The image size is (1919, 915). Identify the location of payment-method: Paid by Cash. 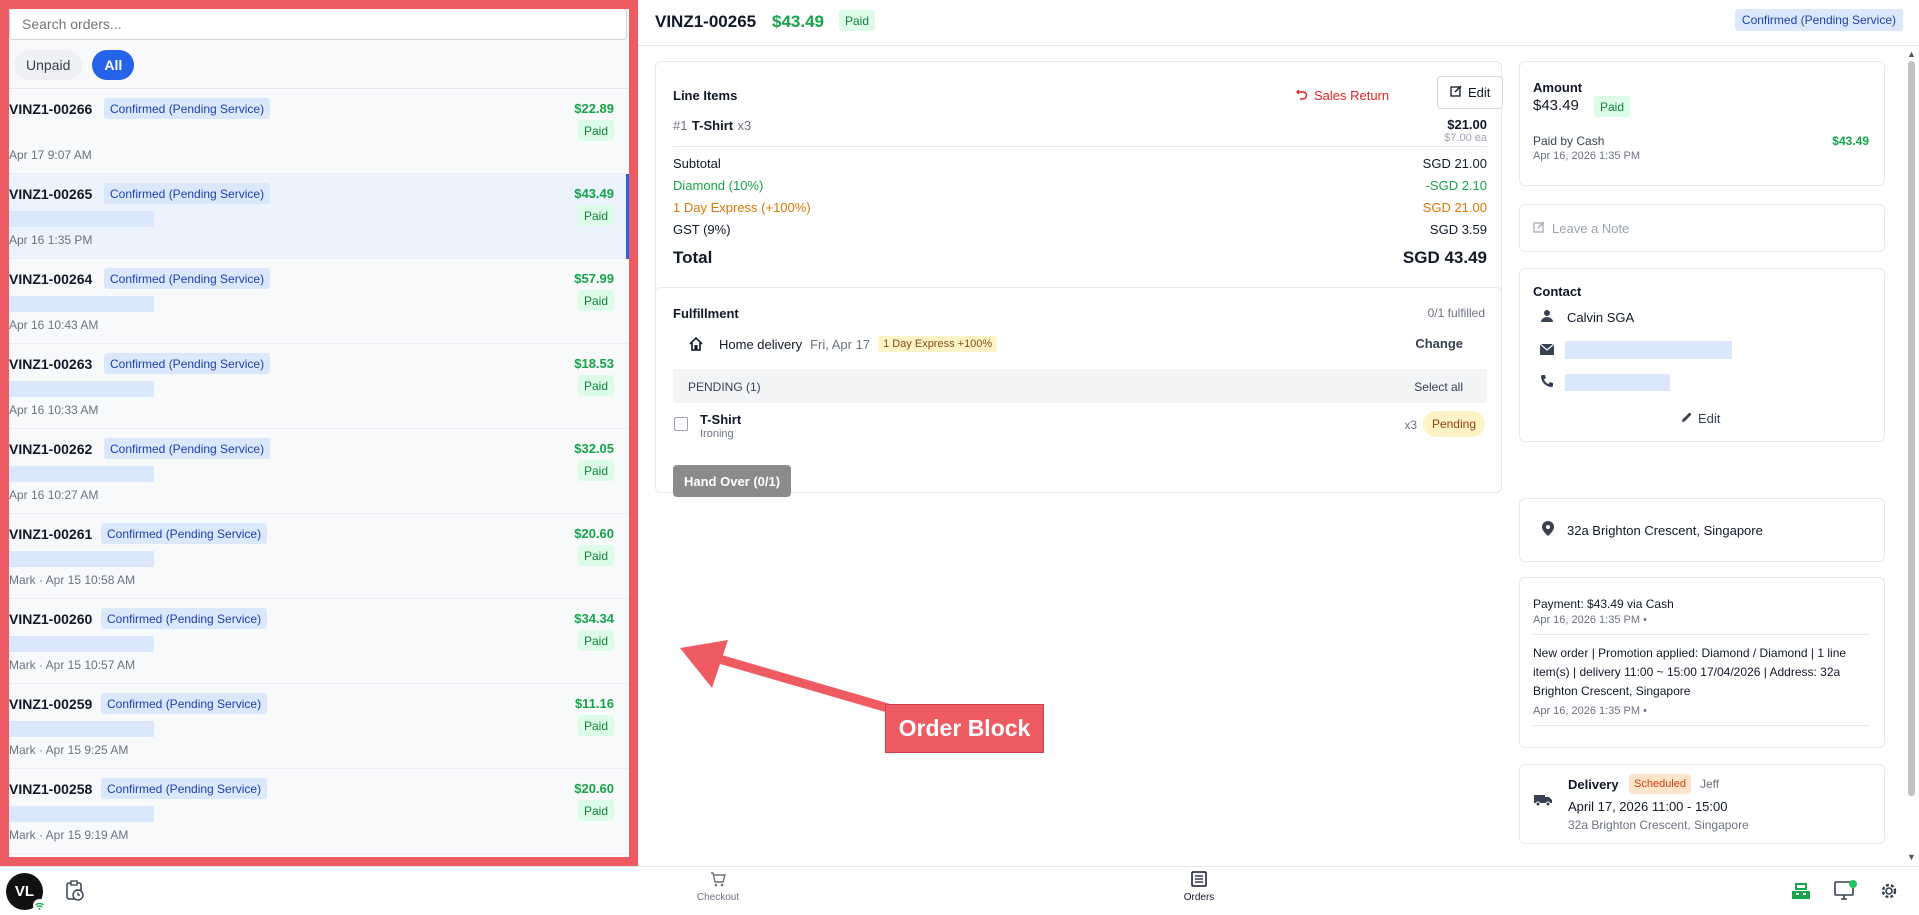
(1569, 141).